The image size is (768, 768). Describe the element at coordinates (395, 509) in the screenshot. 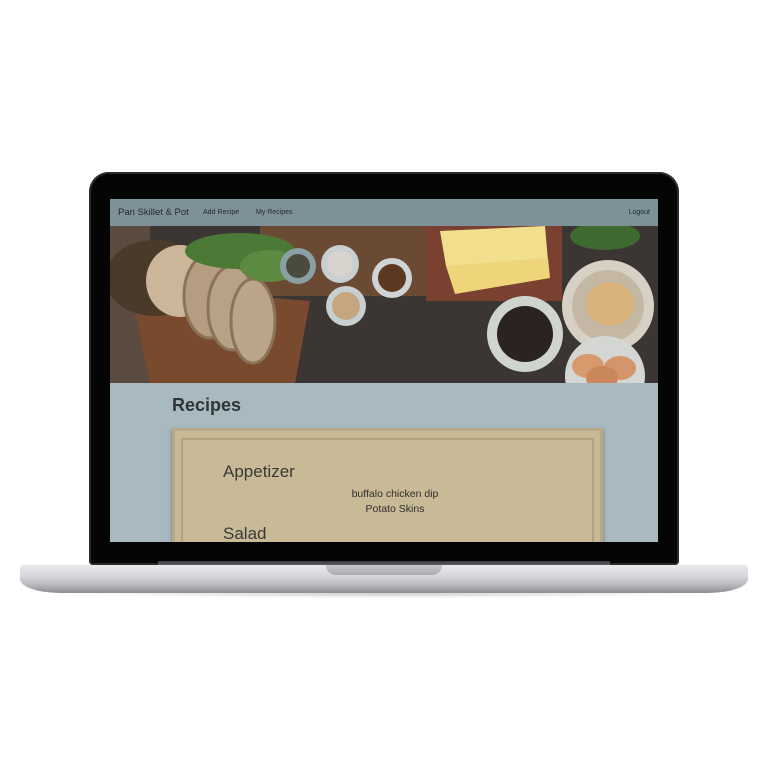

I see `recipe-link: Potato Skins` at that location.